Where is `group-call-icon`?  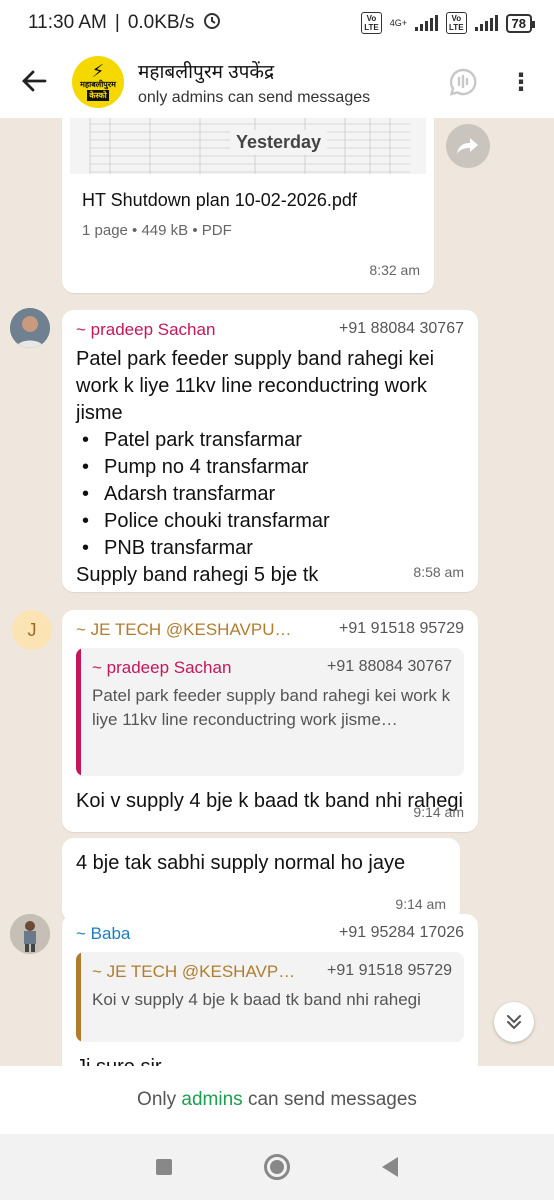 group-call-icon is located at coordinates (463, 82).